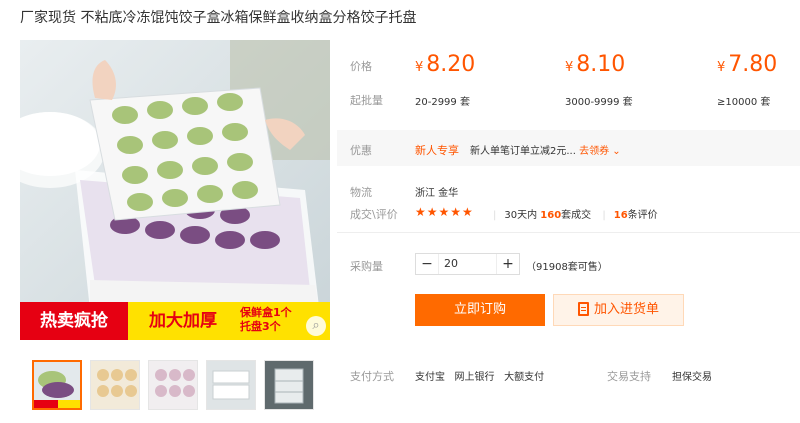 The width and height of the screenshot is (800, 423). I want to click on coupon-link: 去领券 ⌄, so click(600, 151).